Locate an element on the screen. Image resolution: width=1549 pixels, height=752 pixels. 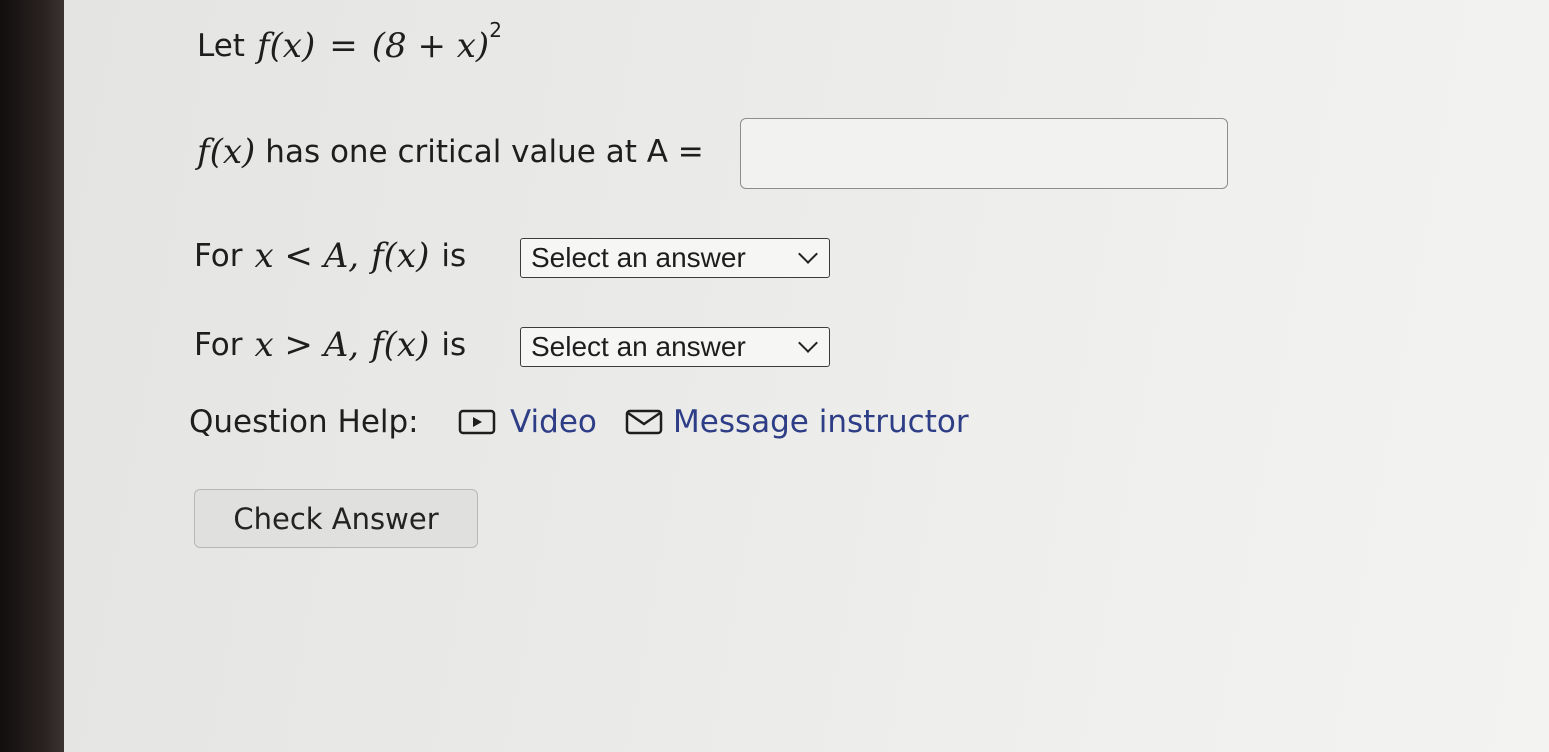
interval-right-func: f(x) is located at coordinates (400, 345).